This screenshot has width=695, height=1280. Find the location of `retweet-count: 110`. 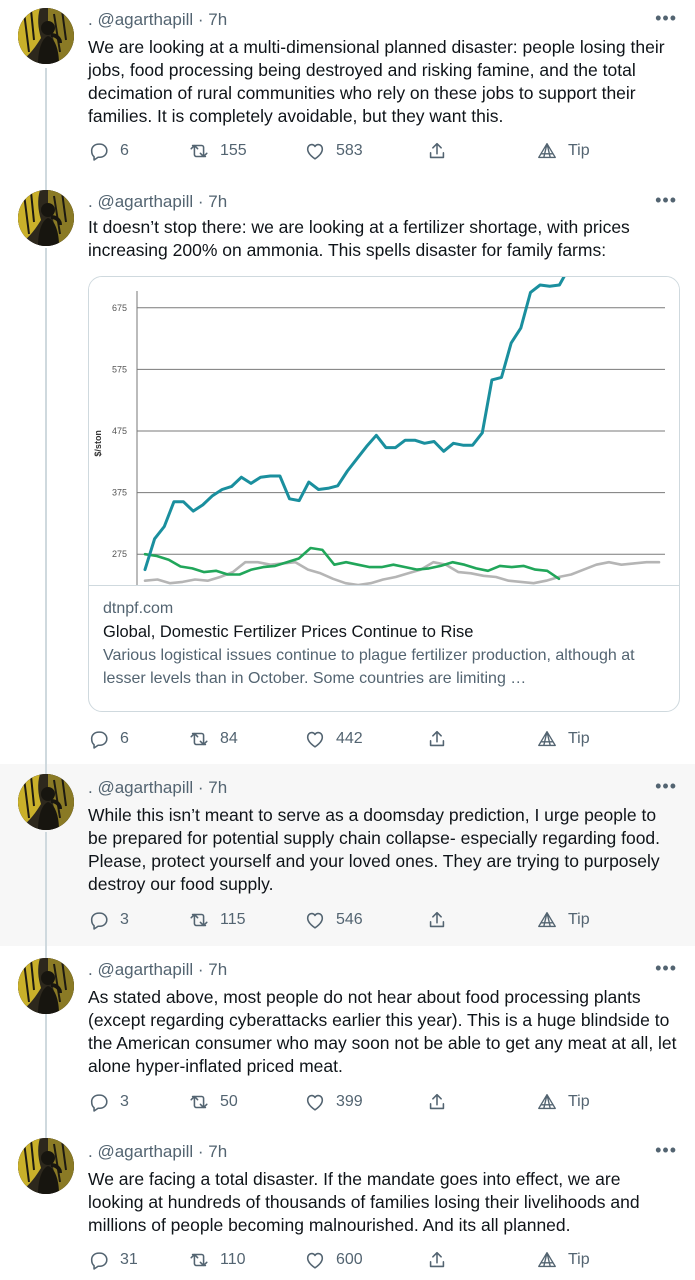

retweet-count: 110 is located at coordinates (233, 1259).